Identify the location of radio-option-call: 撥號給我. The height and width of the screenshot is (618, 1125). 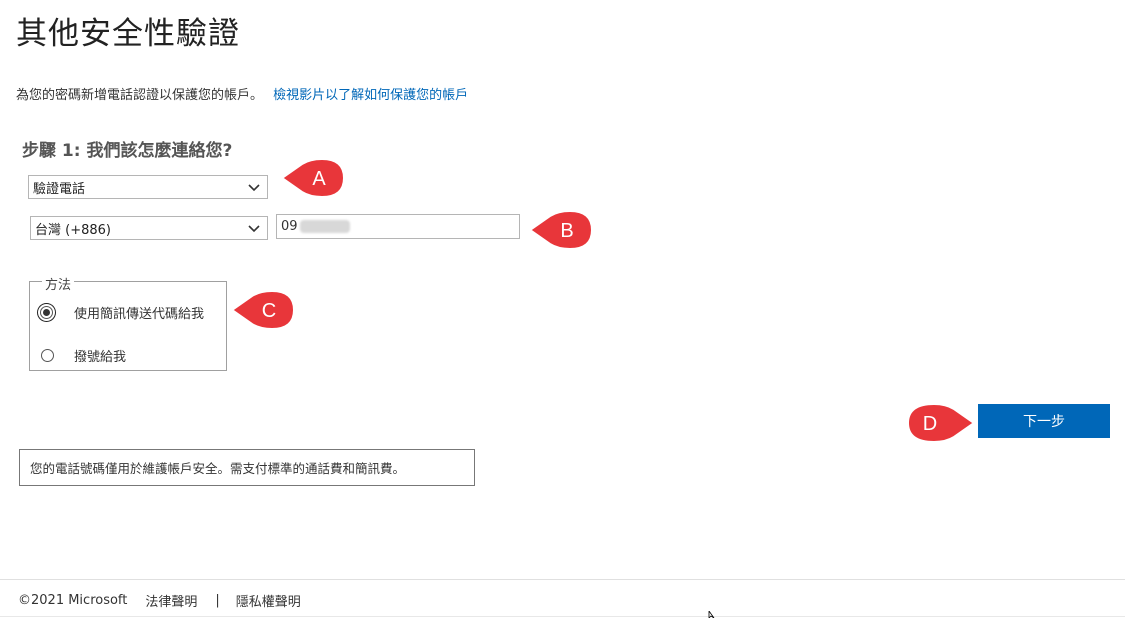
(83, 355).